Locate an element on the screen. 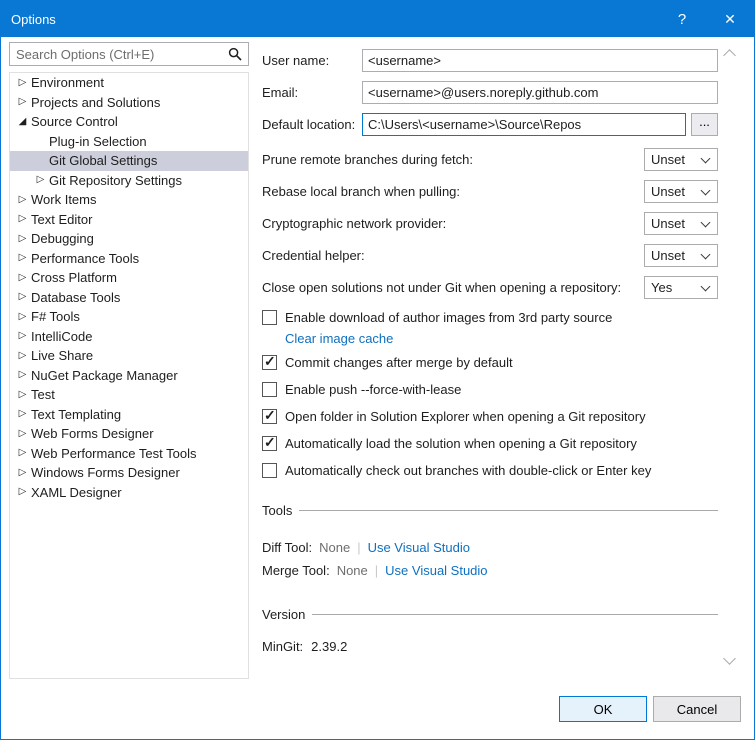 The image size is (755, 740). search-input is located at coordinates (116, 54).